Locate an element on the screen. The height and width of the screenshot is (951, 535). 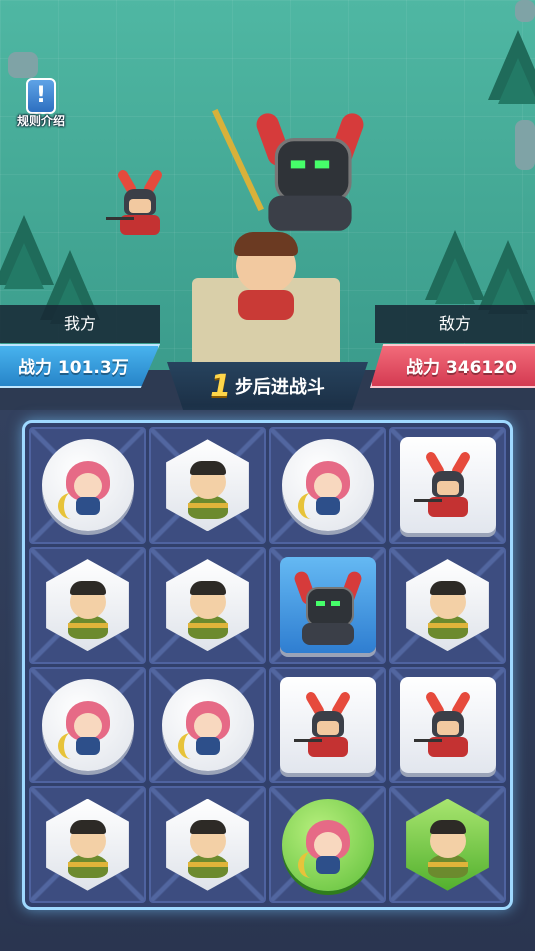
ally-power-value: 101.3万 is located at coordinates (93, 368).